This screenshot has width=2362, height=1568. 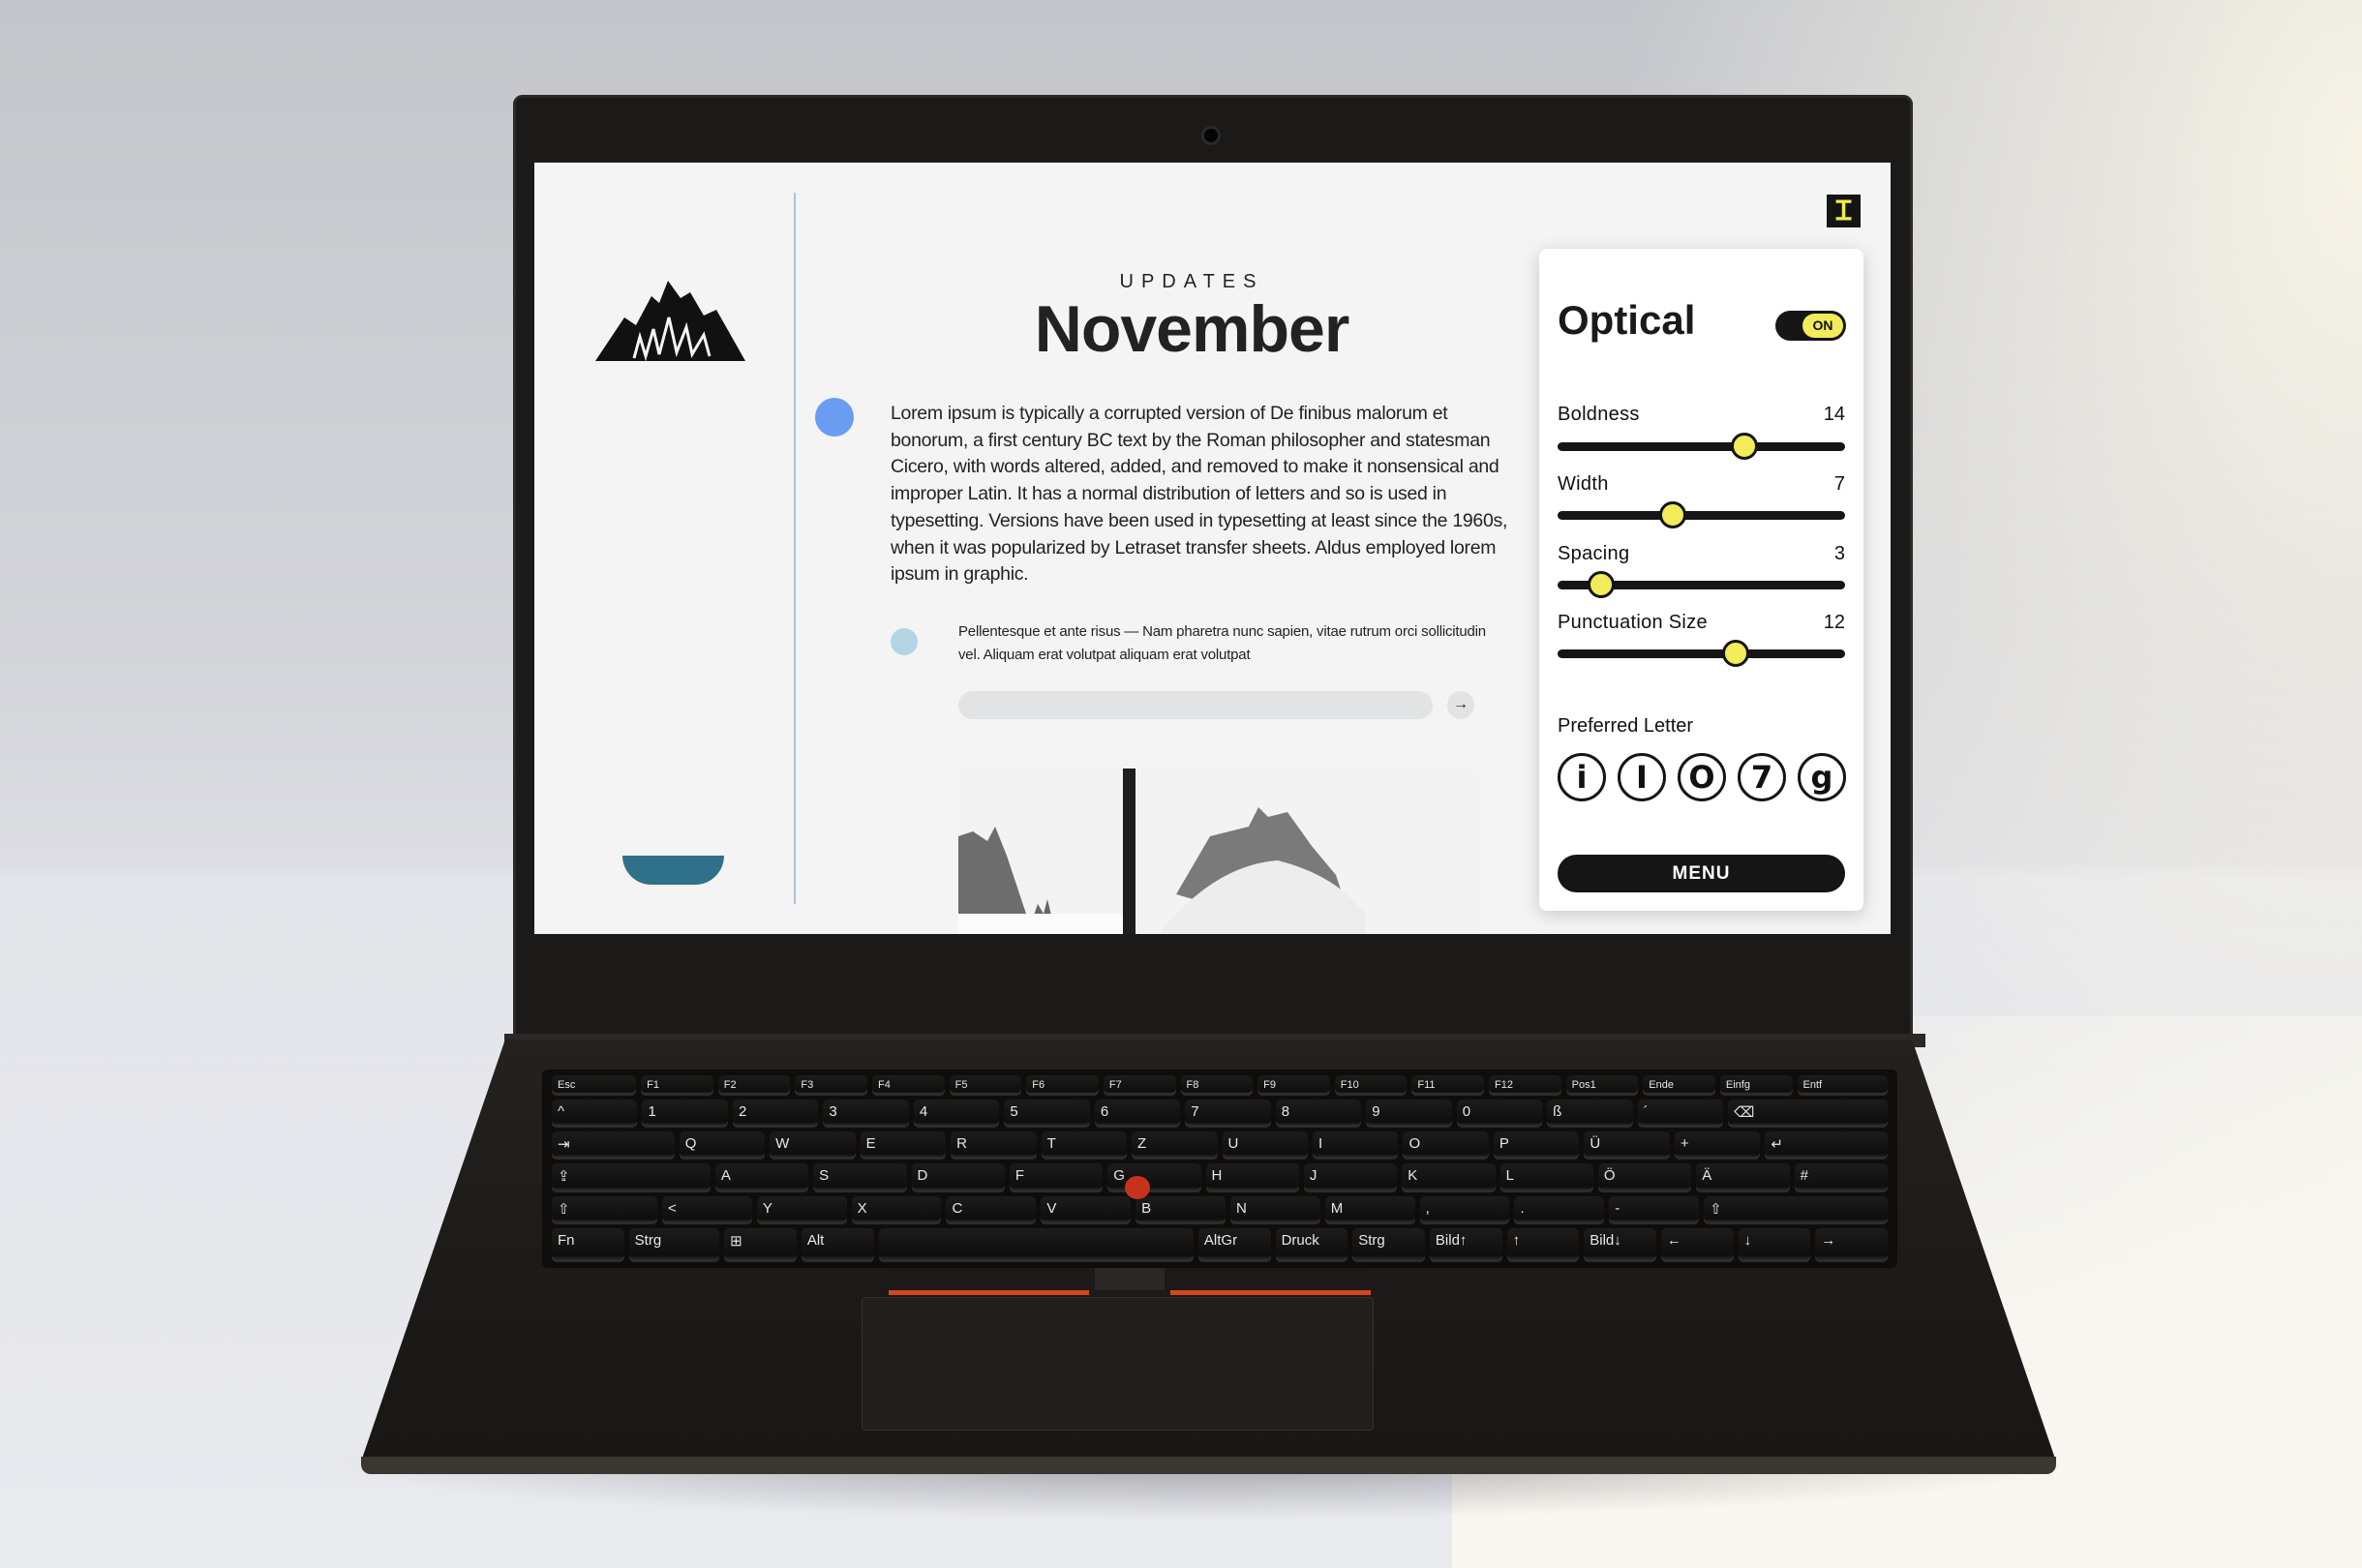 What do you see at coordinates (1644, 1177) in the screenshot?
I see `key: Ö` at bounding box center [1644, 1177].